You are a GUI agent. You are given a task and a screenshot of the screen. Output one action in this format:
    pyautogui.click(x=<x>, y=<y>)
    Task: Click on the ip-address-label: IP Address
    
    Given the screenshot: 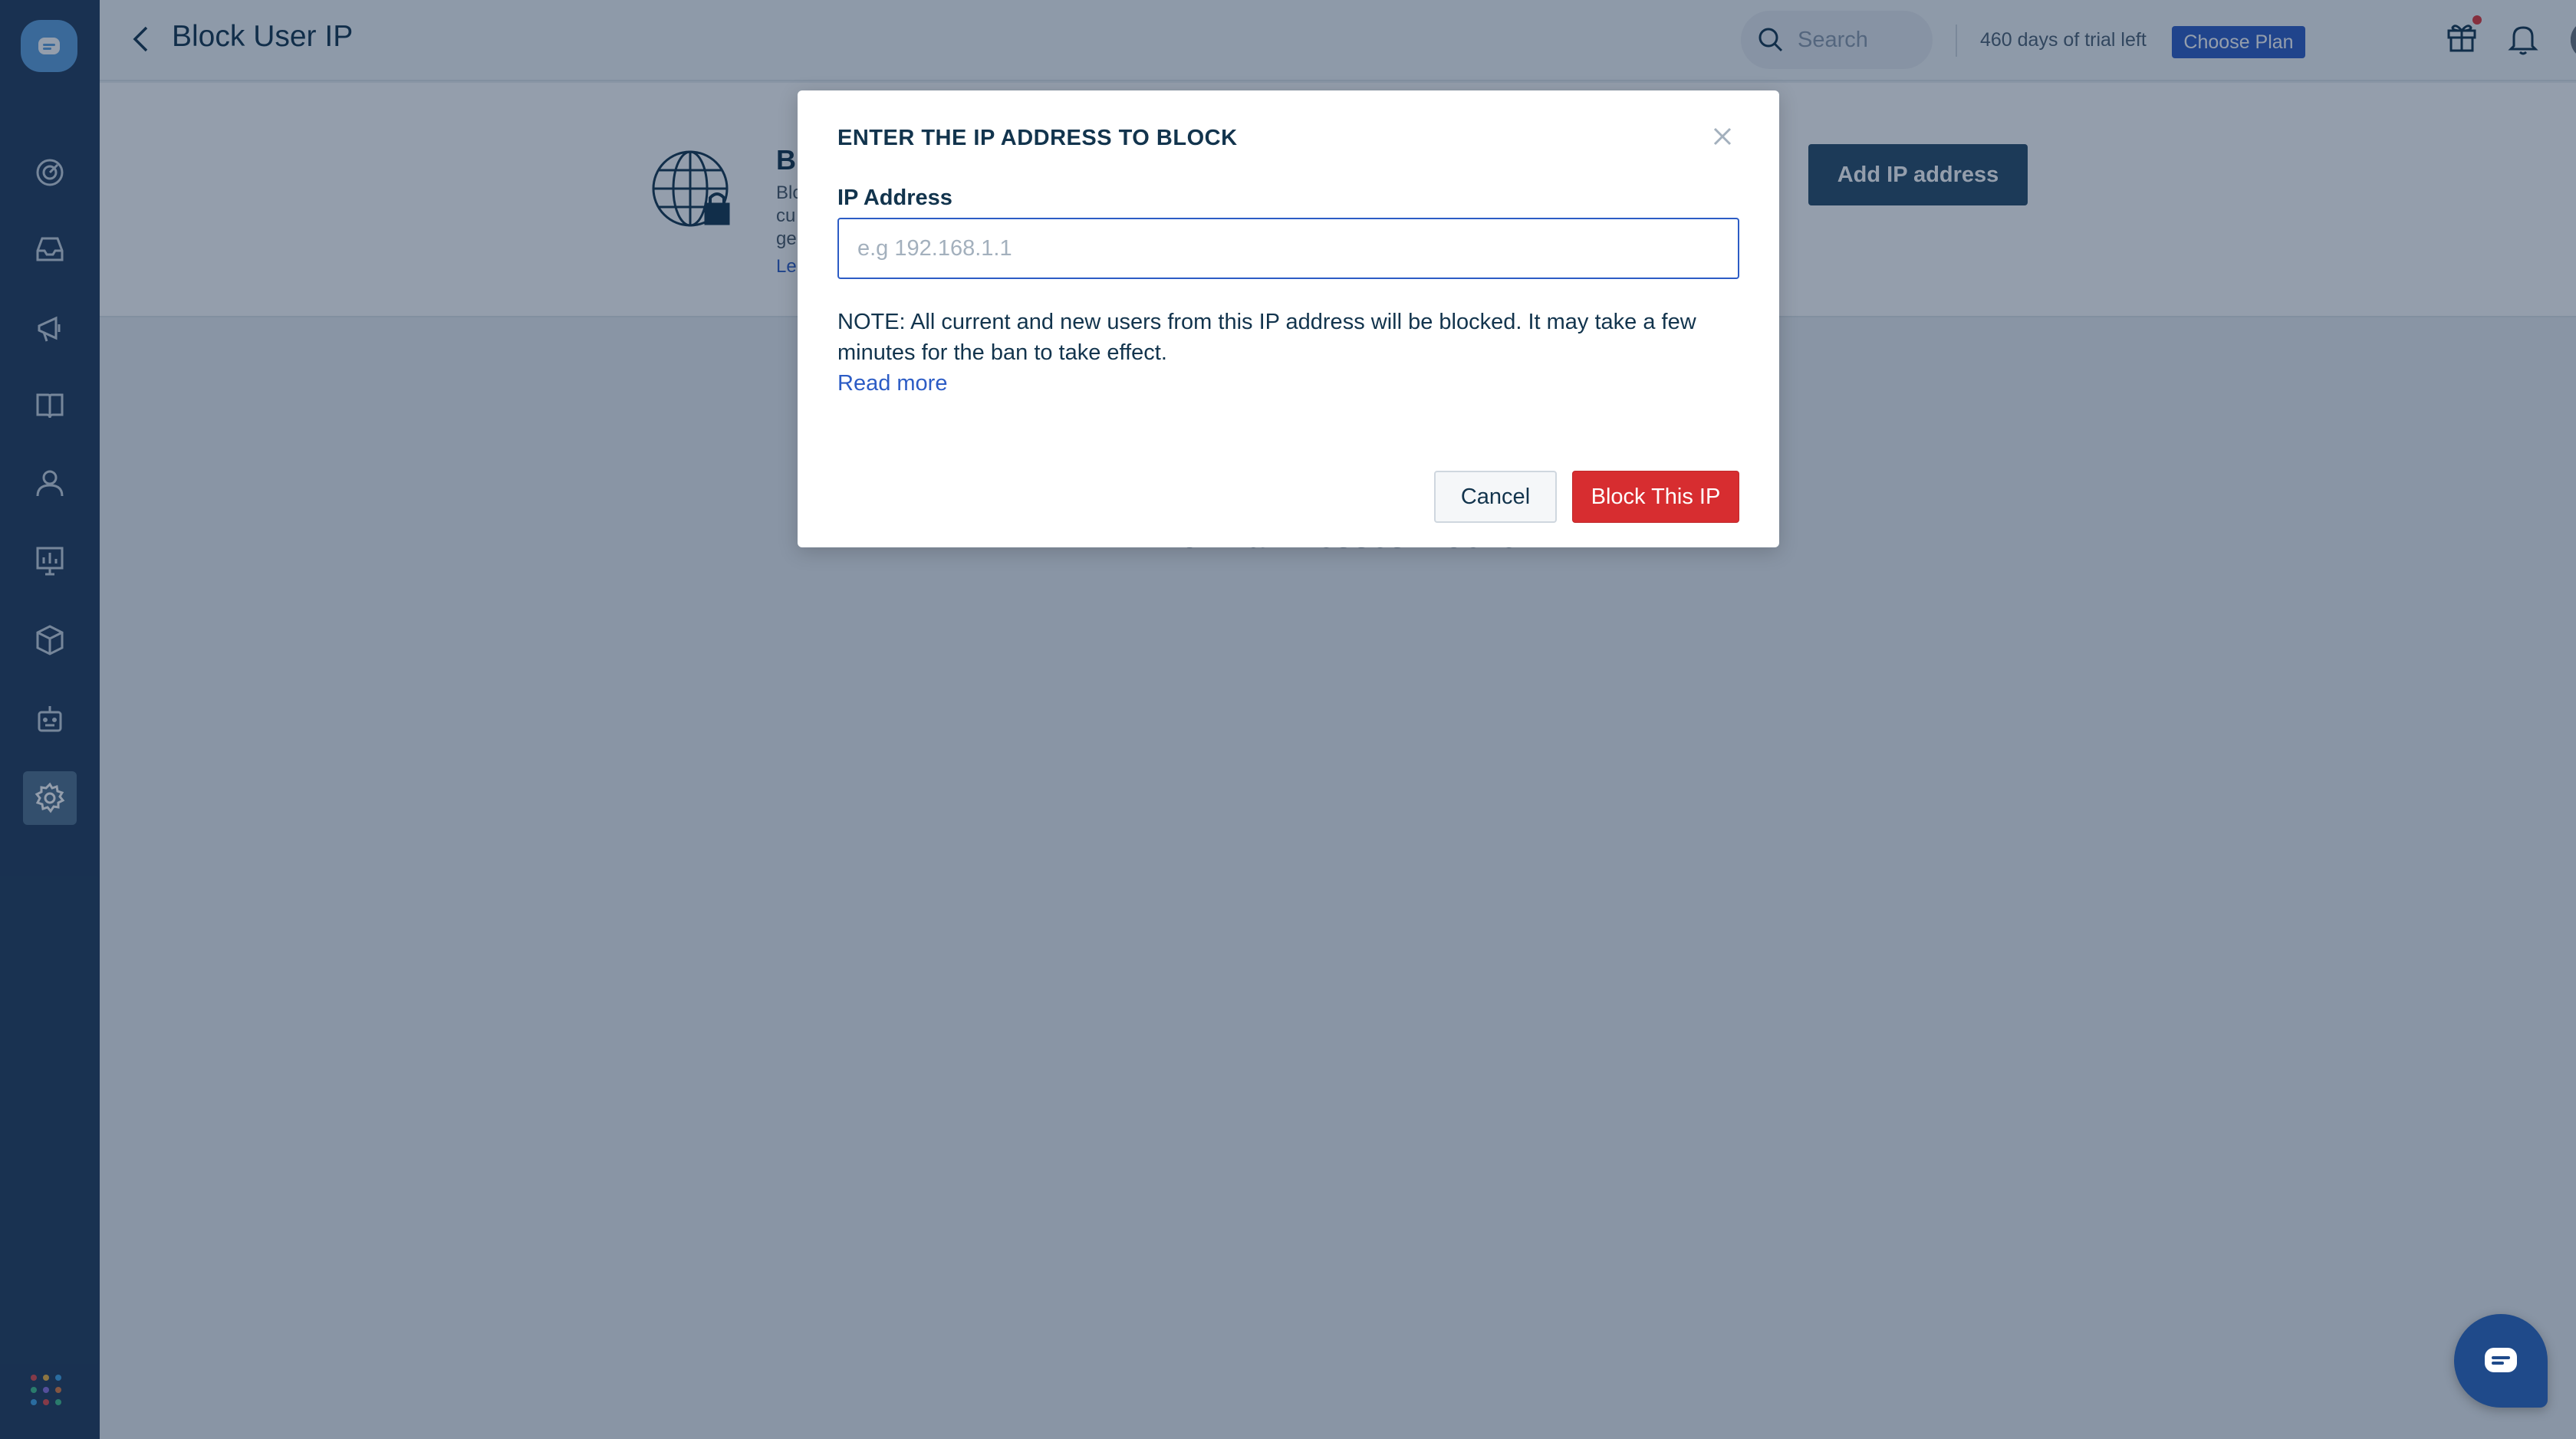 What is the action you would take?
    pyautogui.click(x=894, y=198)
    